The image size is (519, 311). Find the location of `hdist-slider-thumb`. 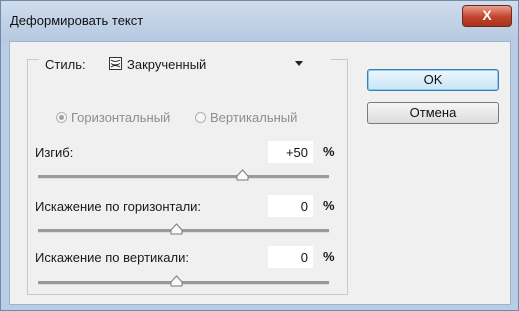

hdist-slider-thumb is located at coordinates (176, 229).